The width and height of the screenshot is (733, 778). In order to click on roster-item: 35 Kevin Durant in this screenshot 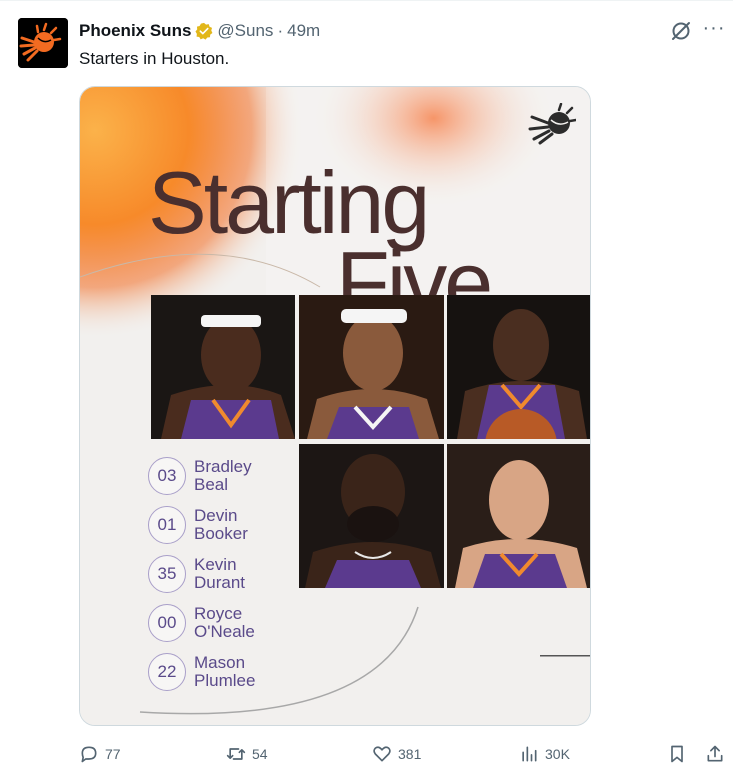, I will do `click(223, 575)`.